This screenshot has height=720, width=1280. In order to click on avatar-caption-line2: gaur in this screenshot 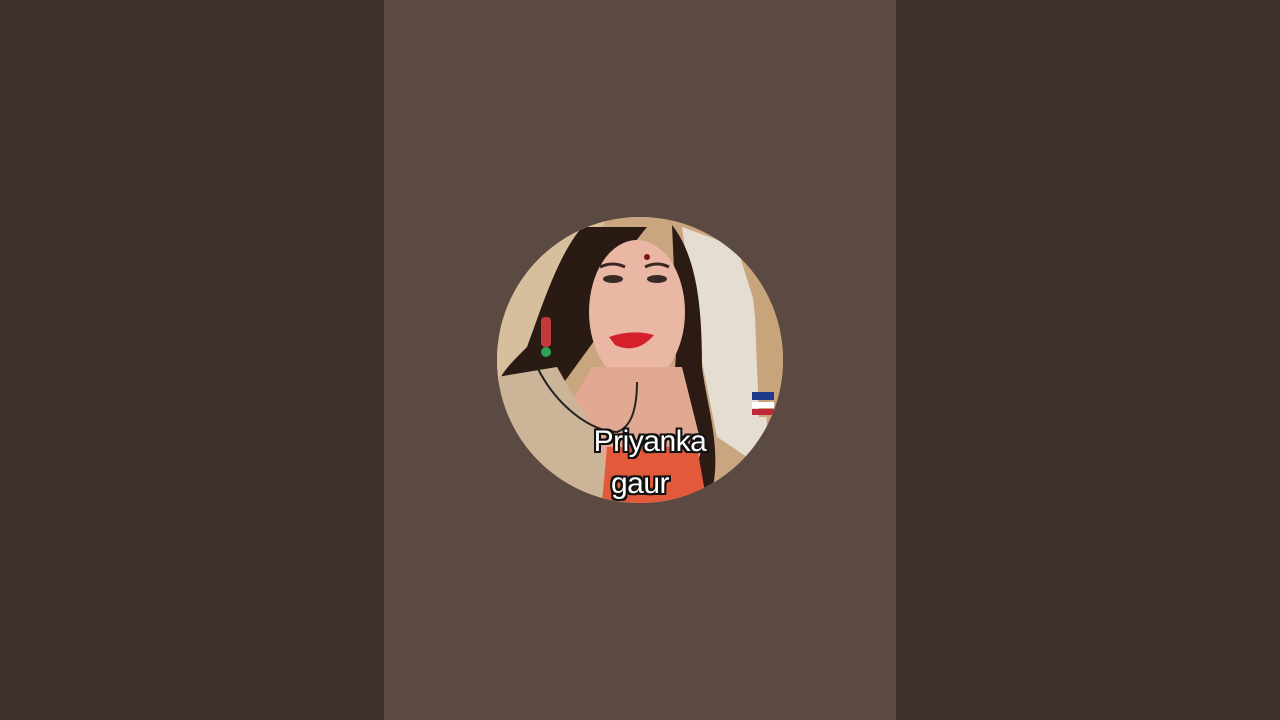, I will do `click(640, 483)`.